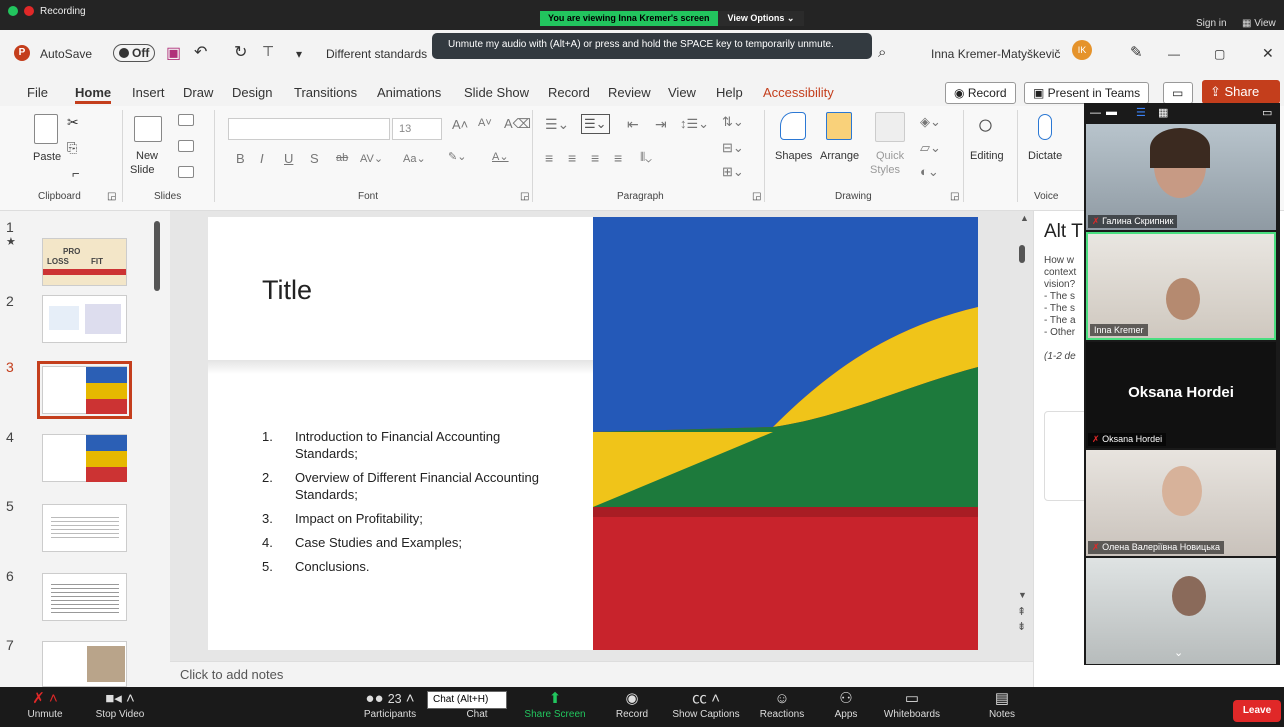 This screenshot has width=1284, height=727. Describe the element at coordinates (299, 54) in the screenshot. I see `customize-qat-icon: ▾` at that location.